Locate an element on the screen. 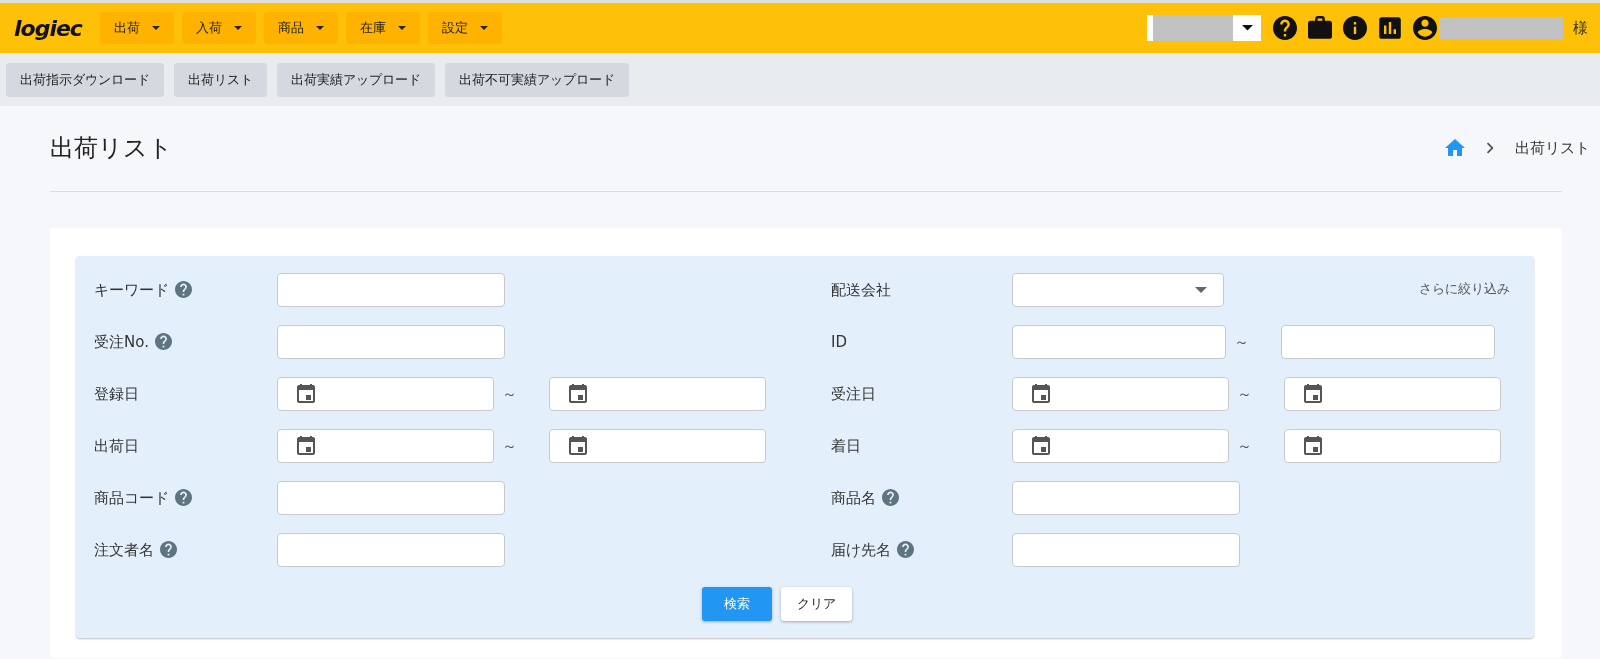  refine-link: さらに絞り込み is located at coordinates (1464, 288).